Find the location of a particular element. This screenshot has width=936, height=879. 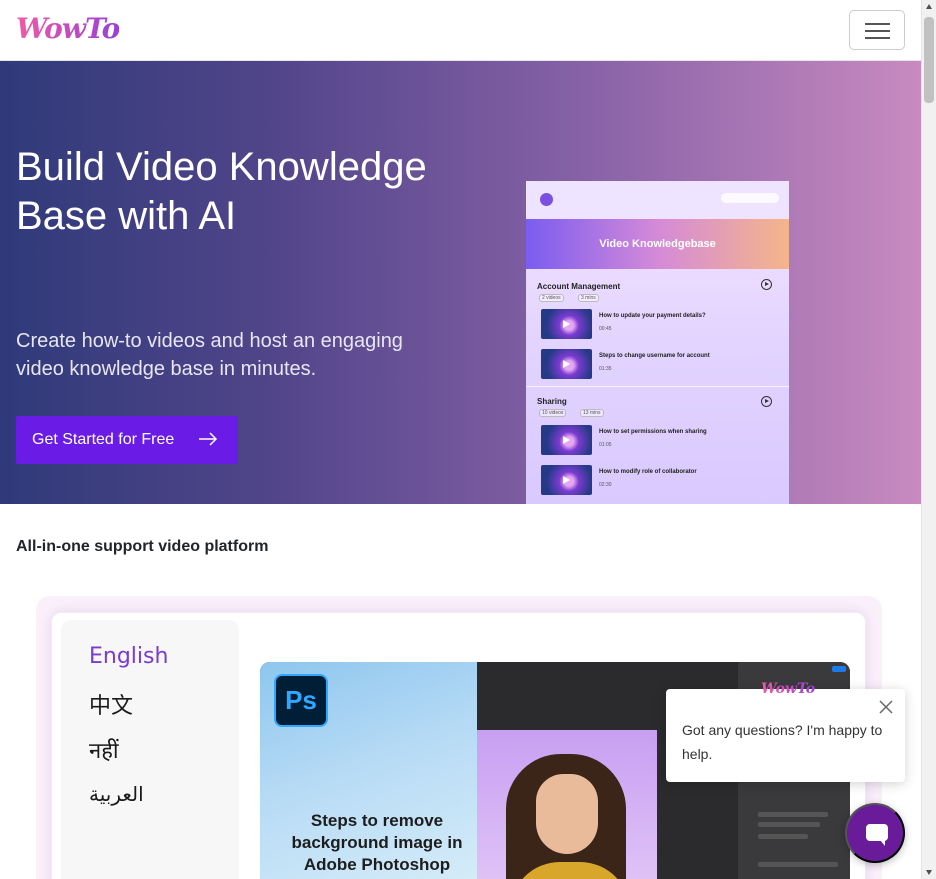

get-started-label: Get Started for Free is located at coordinates (103, 439).